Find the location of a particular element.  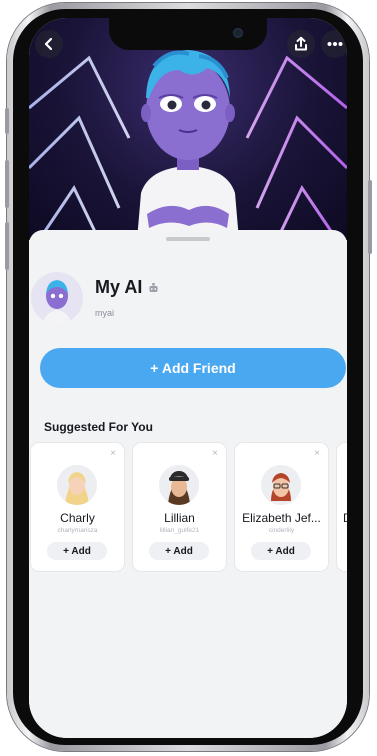

add-friend-button: + Add Friend is located at coordinates (193, 368).